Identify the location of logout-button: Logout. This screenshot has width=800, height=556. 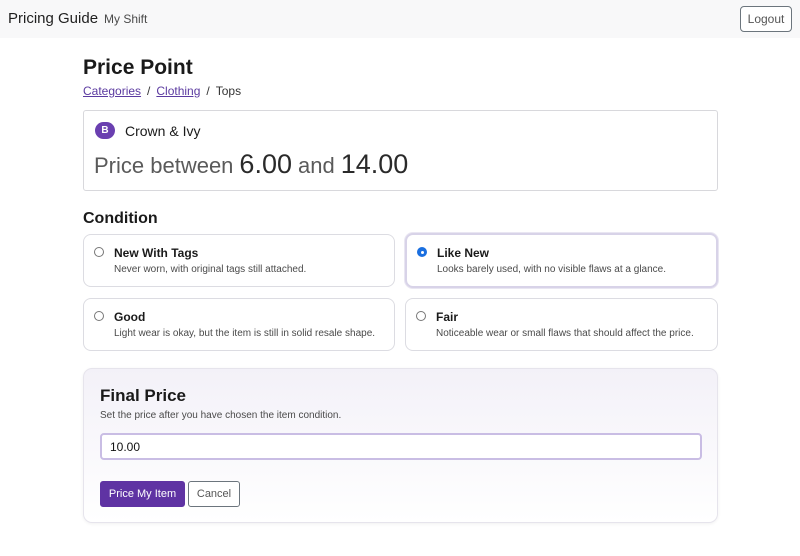
(766, 19).